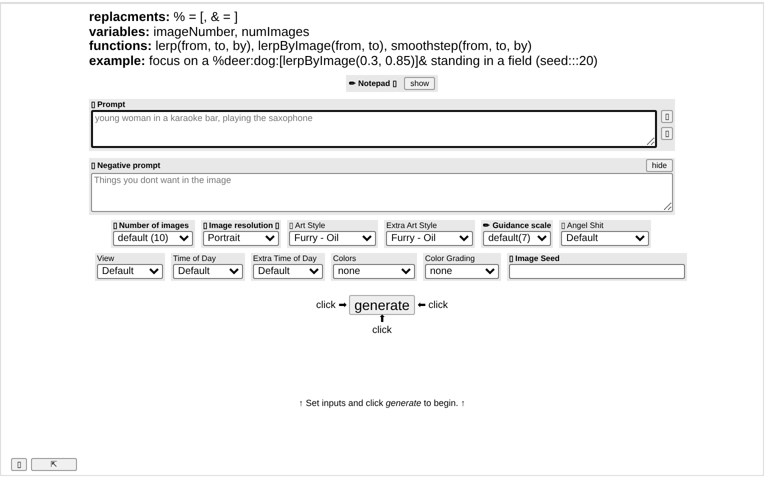  I want to click on option-label: ▯ Image resolution ▯, so click(241, 226).